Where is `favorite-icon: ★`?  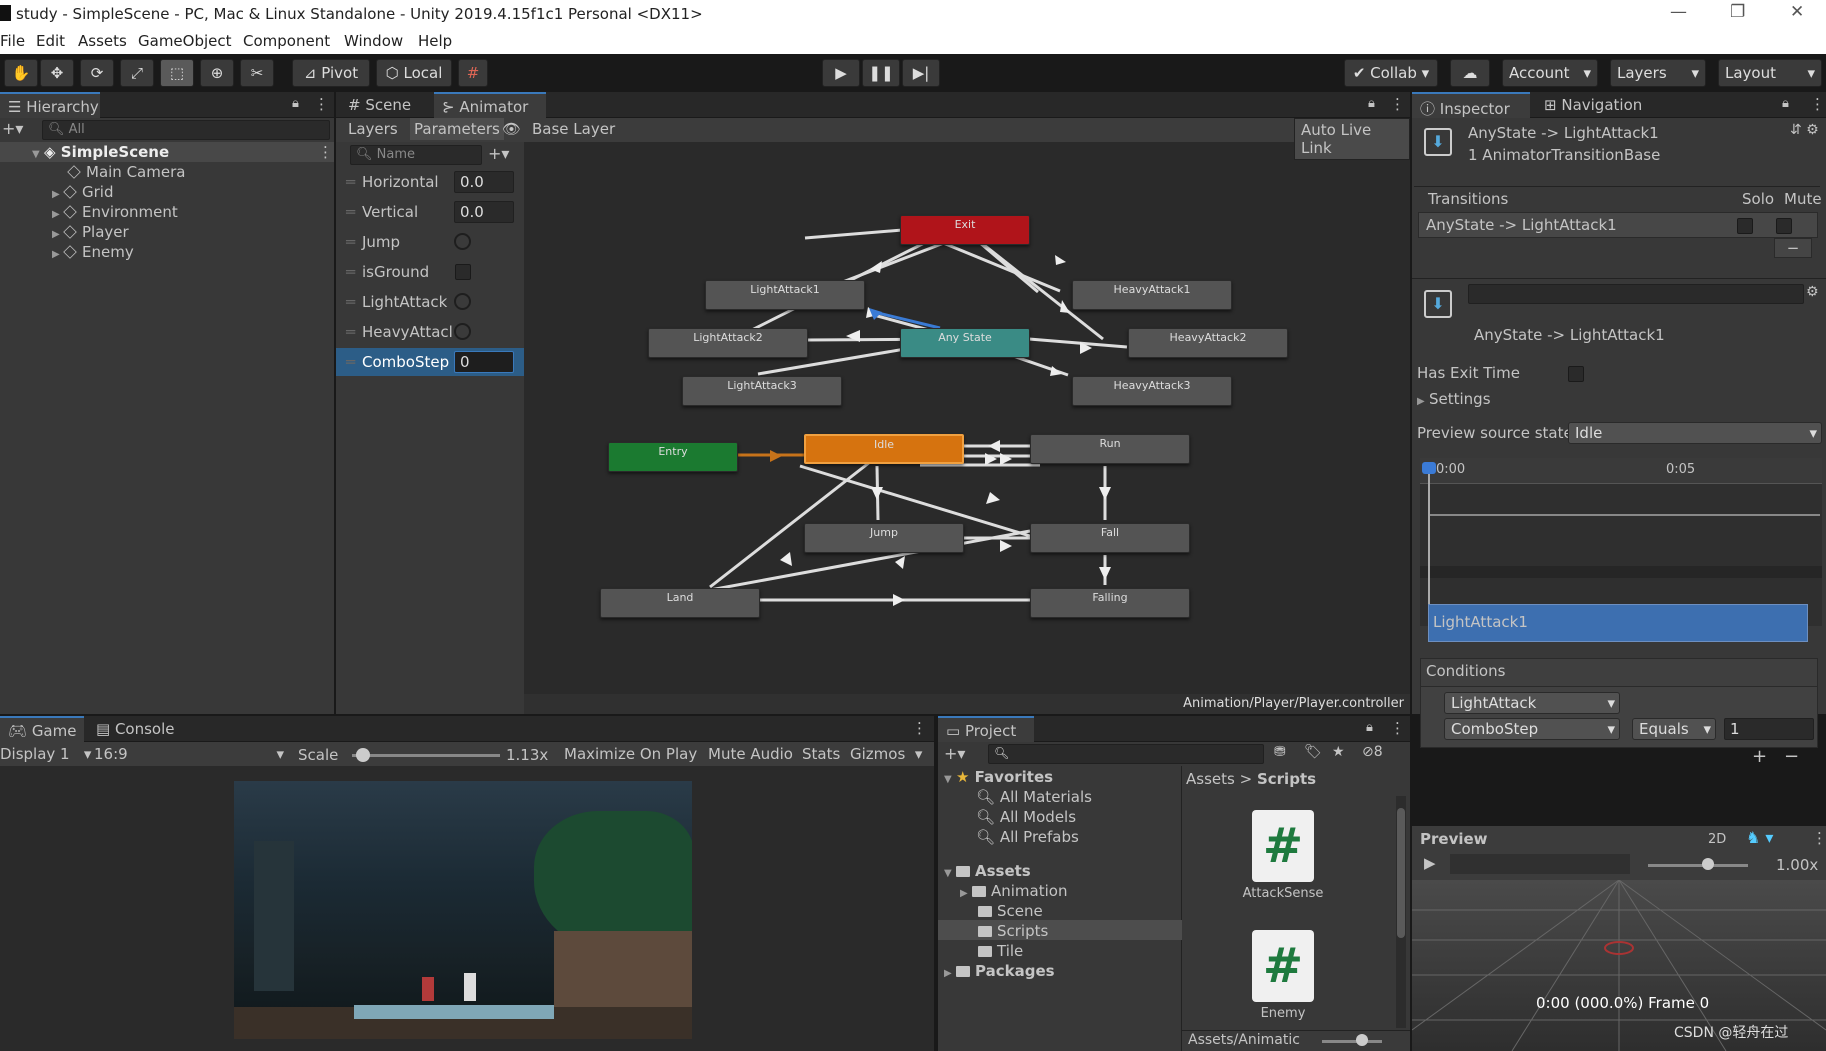 favorite-icon: ★ is located at coordinates (1338, 752).